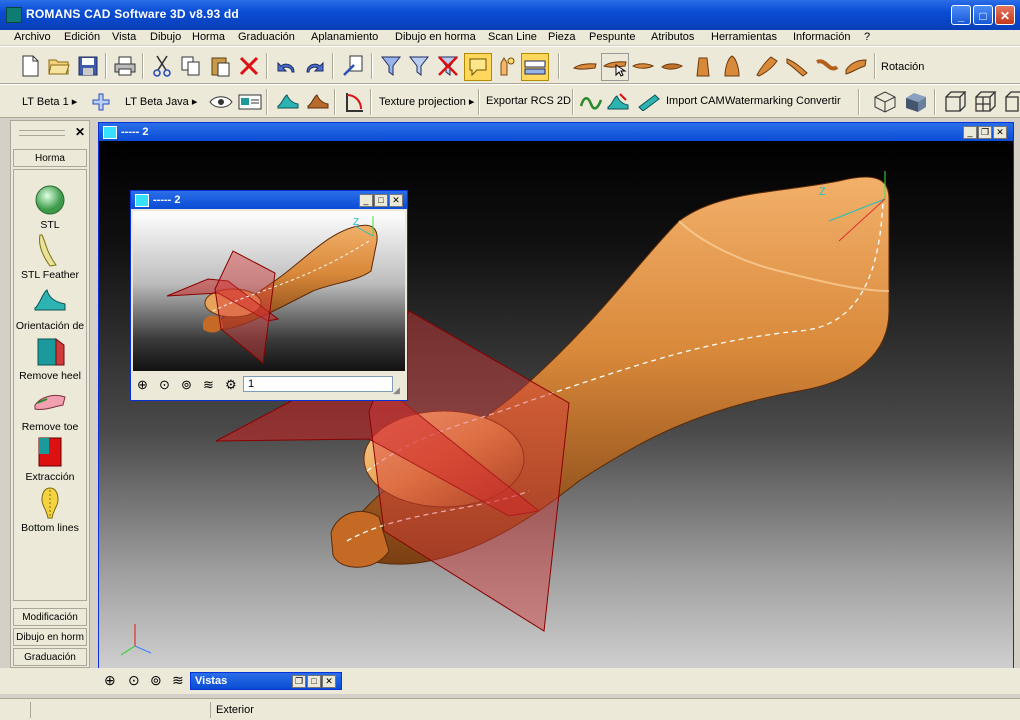 The width and height of the screenshot is (1020, 720). What do you see at coordinates (221, 102) in the screenshot?
I see `eye-view-icon` at bounding box center [221, 102].